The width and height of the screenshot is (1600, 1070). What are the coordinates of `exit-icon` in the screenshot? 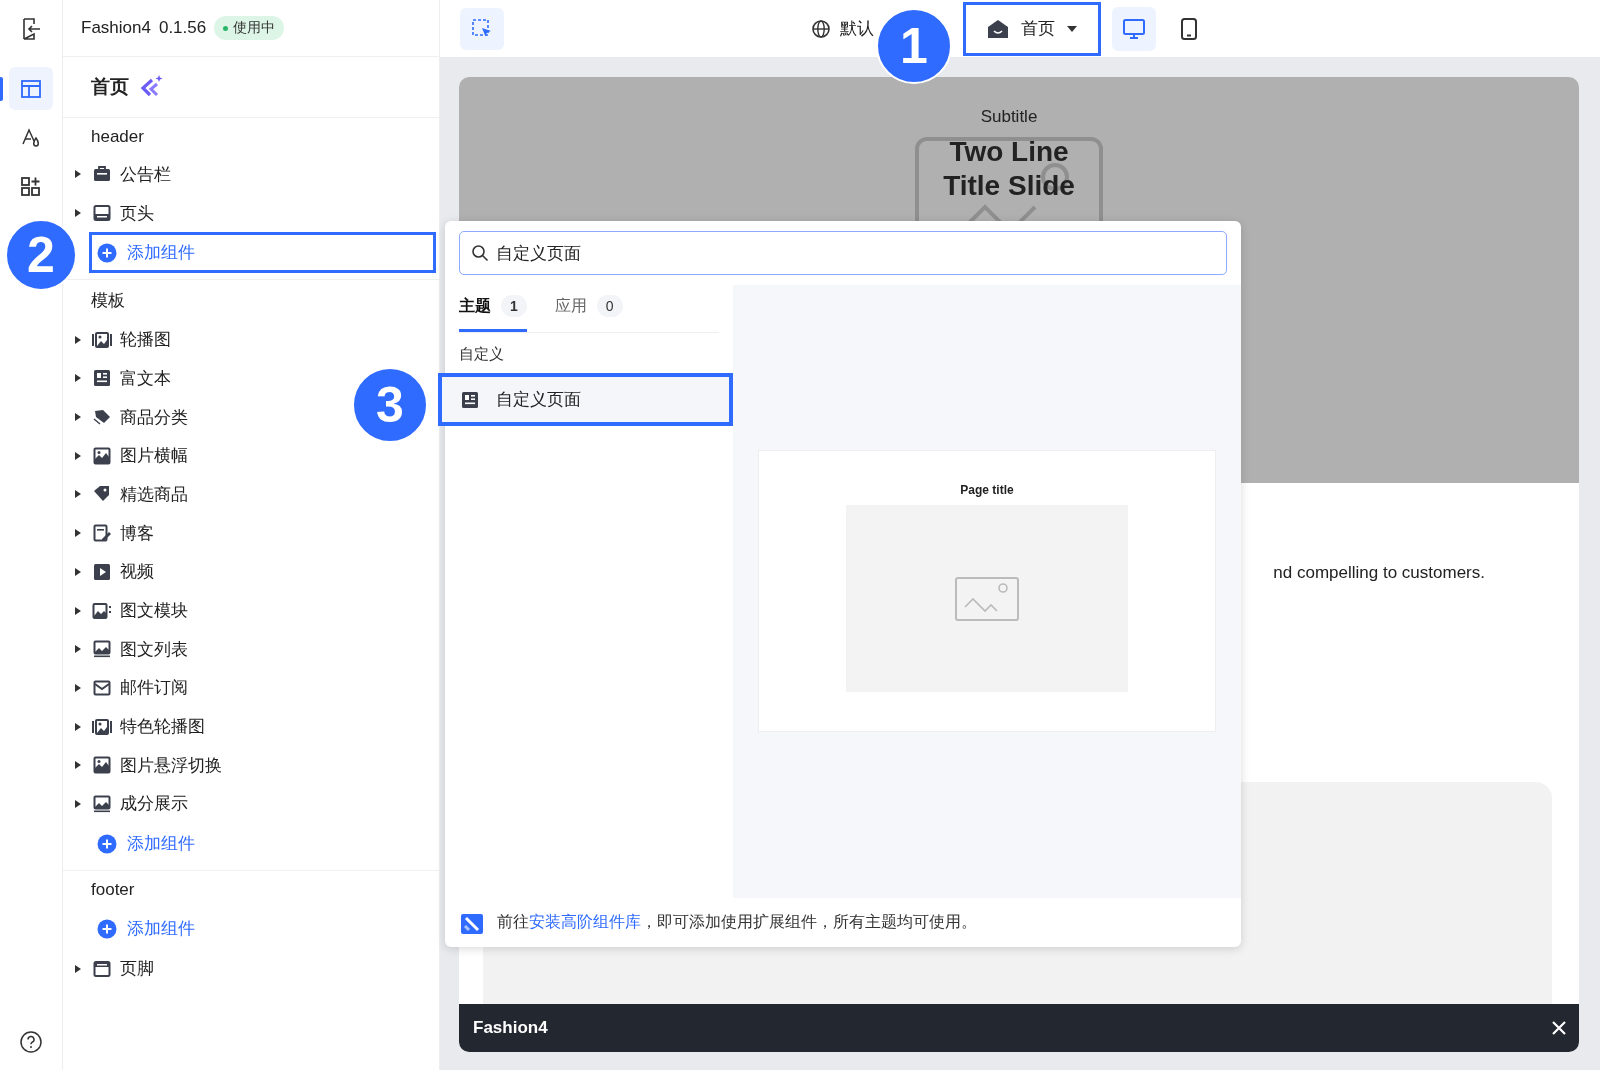 It's located at (31, 28).